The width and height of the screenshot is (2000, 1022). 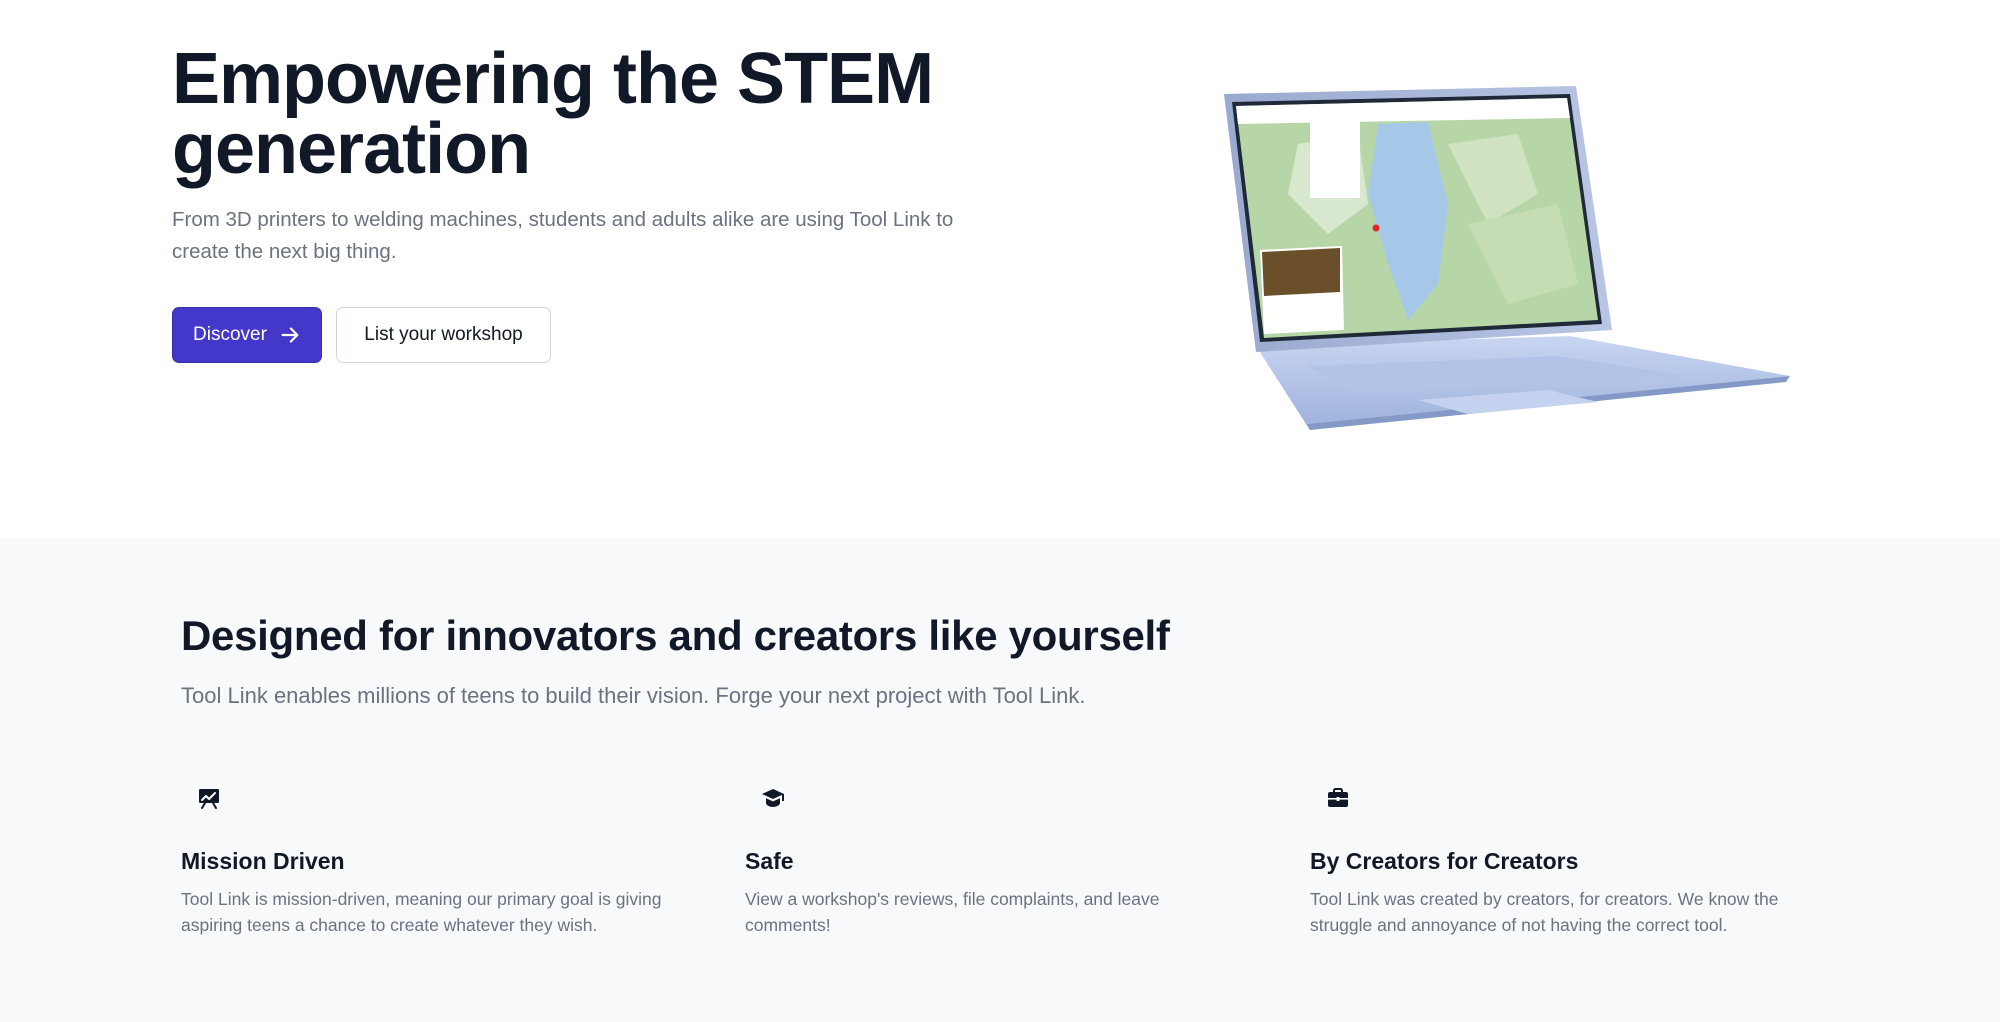 I want to click on hero-title: Empowering the STEM generation, so click(x=553, y=114).